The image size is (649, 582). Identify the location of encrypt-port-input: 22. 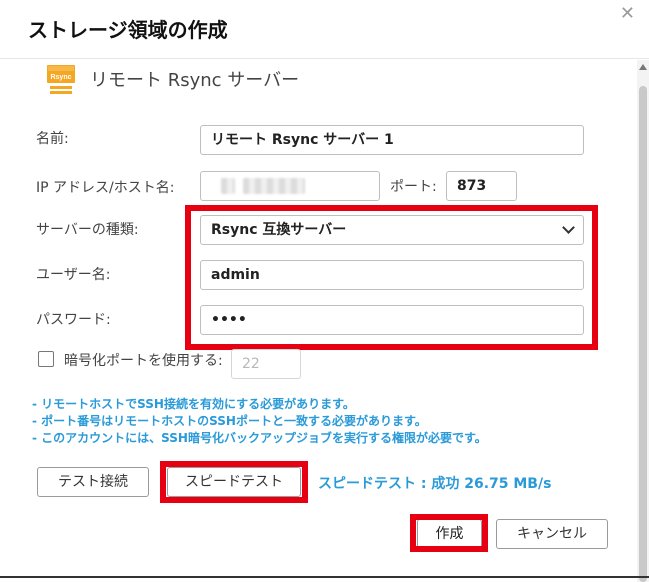
(266, 364).